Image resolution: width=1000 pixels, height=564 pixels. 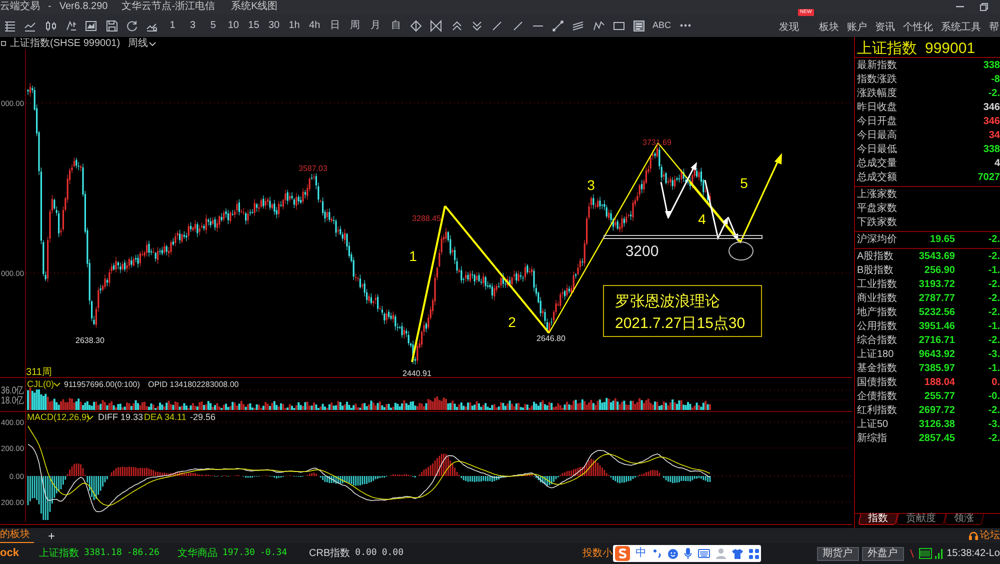 What do you see at coordinates (50, 26) in the screenshot?
I see `candlestick-icon` at bounding box center [50, 26].